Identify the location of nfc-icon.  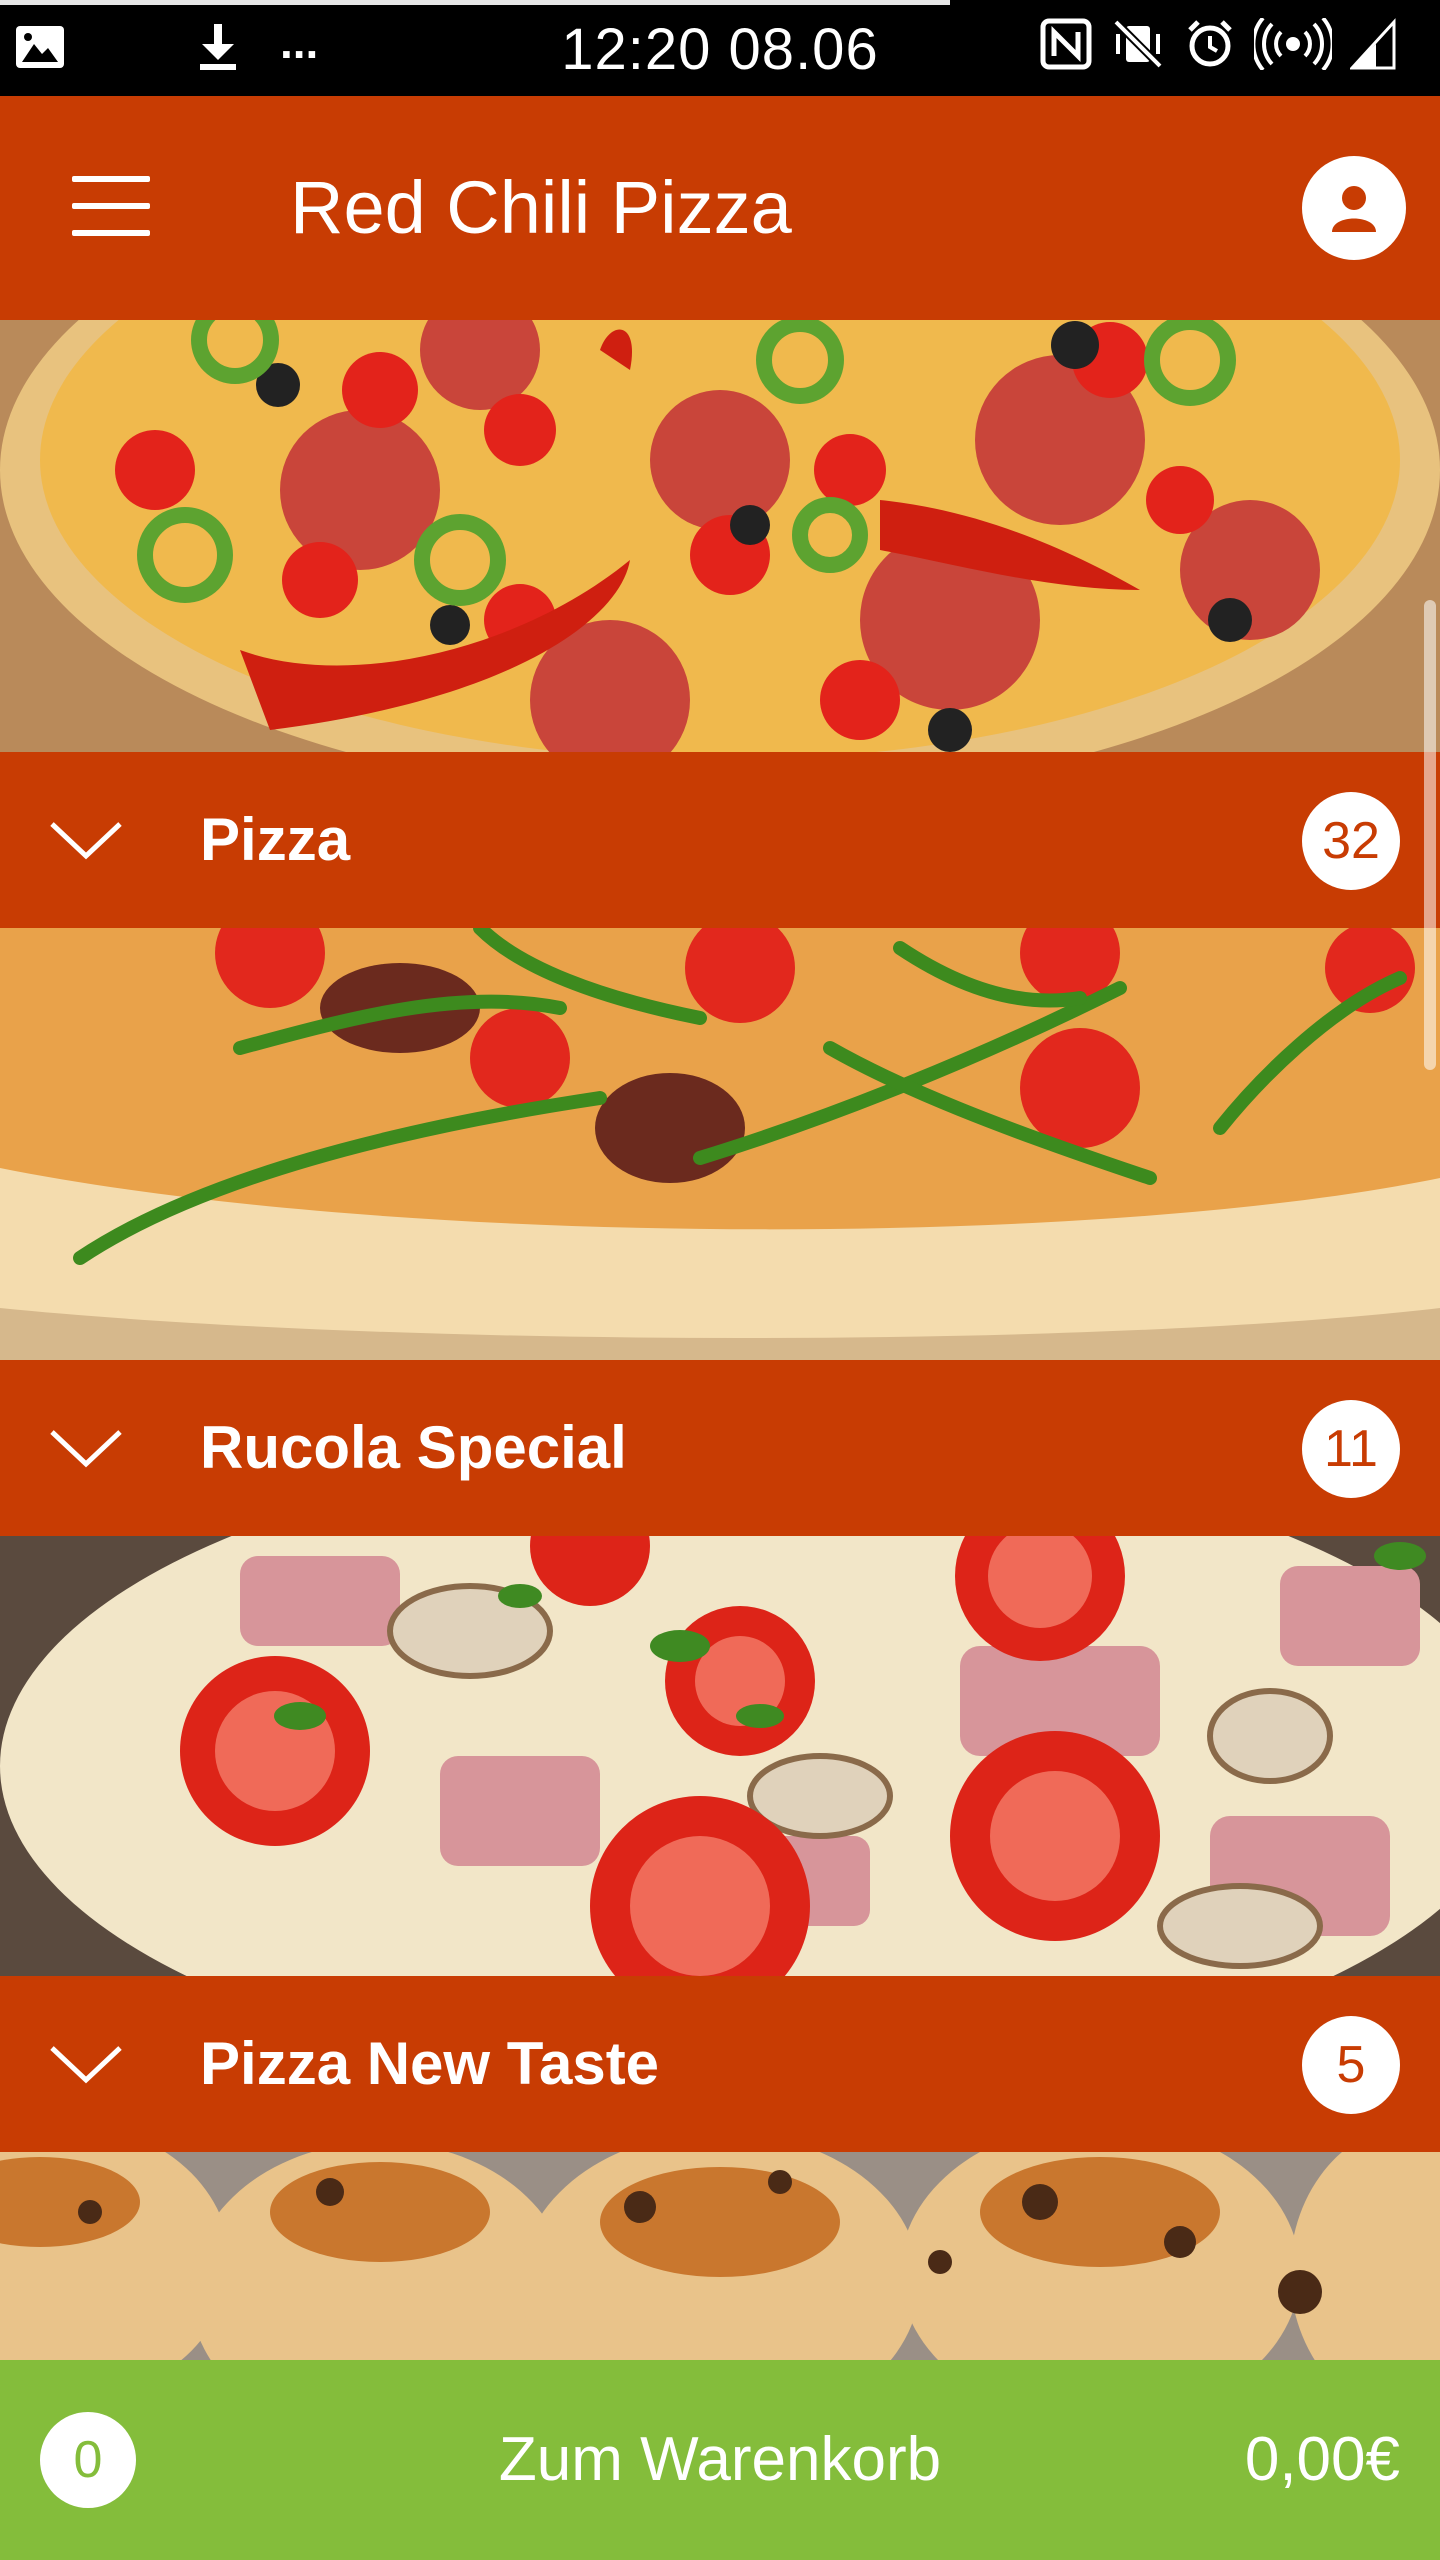
(1066, 44).